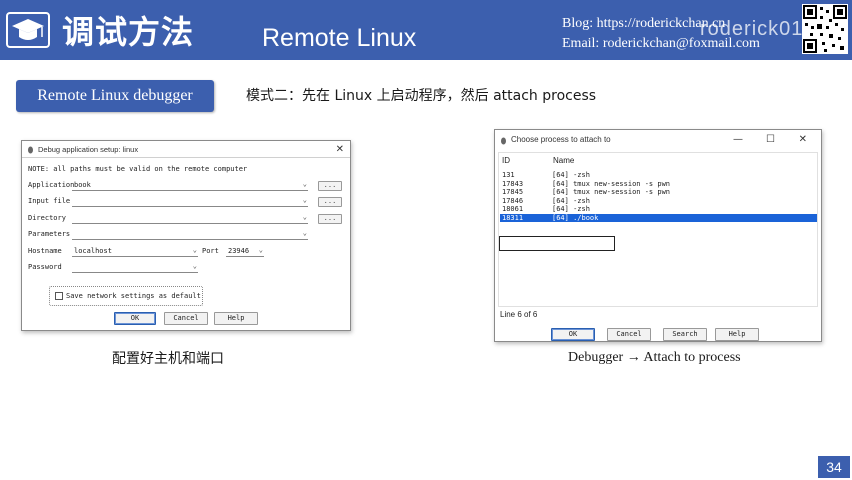 This screenshot has width=852, height=480. I want to click on hostname-row: Hostname localhost ⌄ Port 23946 ⌄, so click(188, 251).